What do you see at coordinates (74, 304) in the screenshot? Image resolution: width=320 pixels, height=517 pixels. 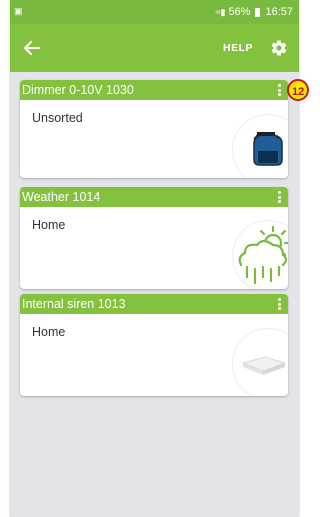 I see `device-name: Internal siren 1013` at bounding box center [74, 304].